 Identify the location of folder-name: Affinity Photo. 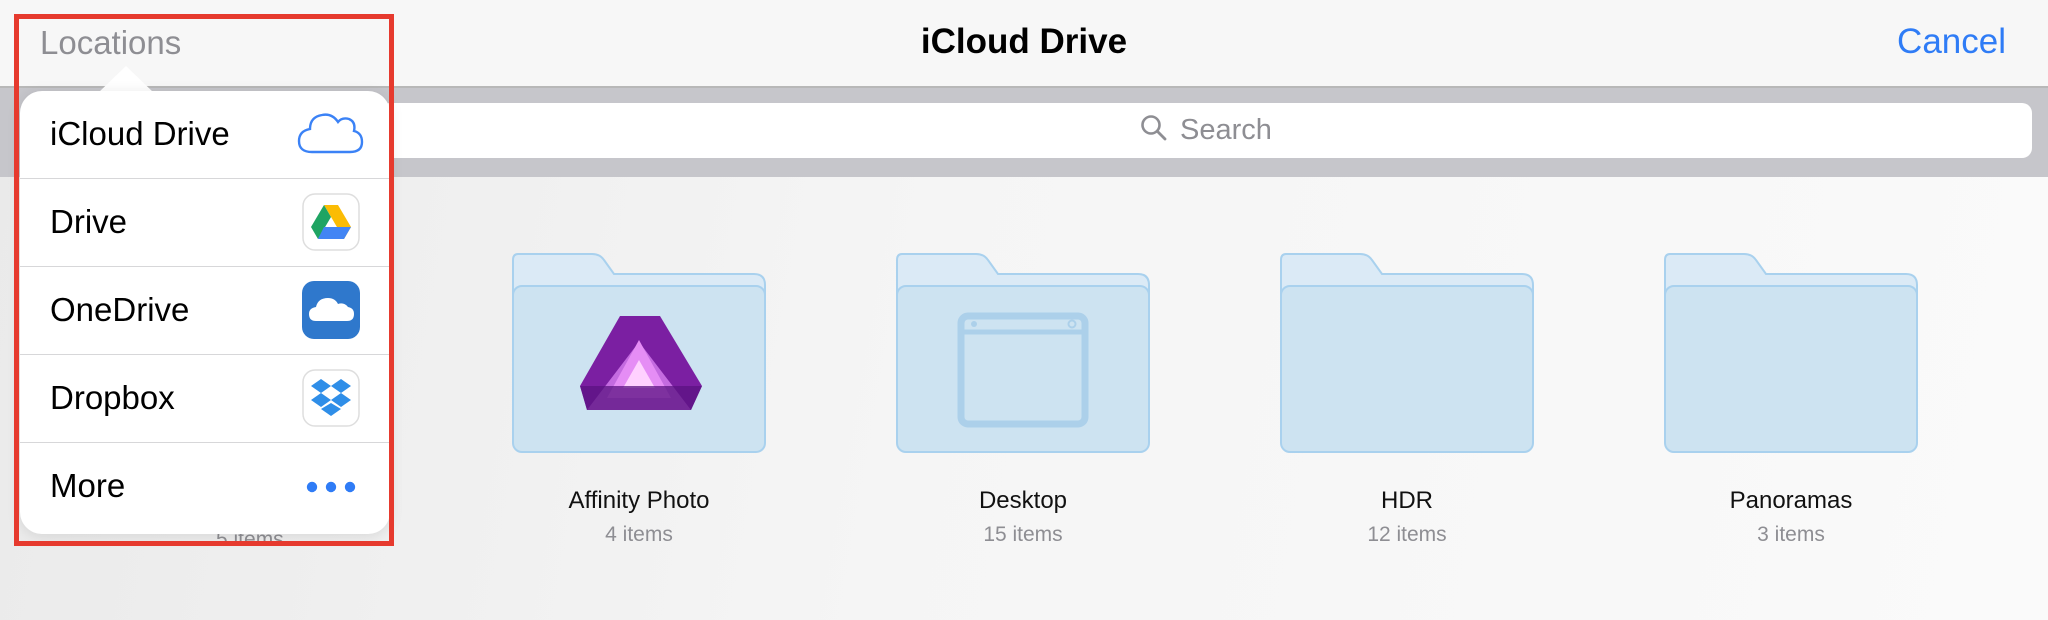
(639, 500).